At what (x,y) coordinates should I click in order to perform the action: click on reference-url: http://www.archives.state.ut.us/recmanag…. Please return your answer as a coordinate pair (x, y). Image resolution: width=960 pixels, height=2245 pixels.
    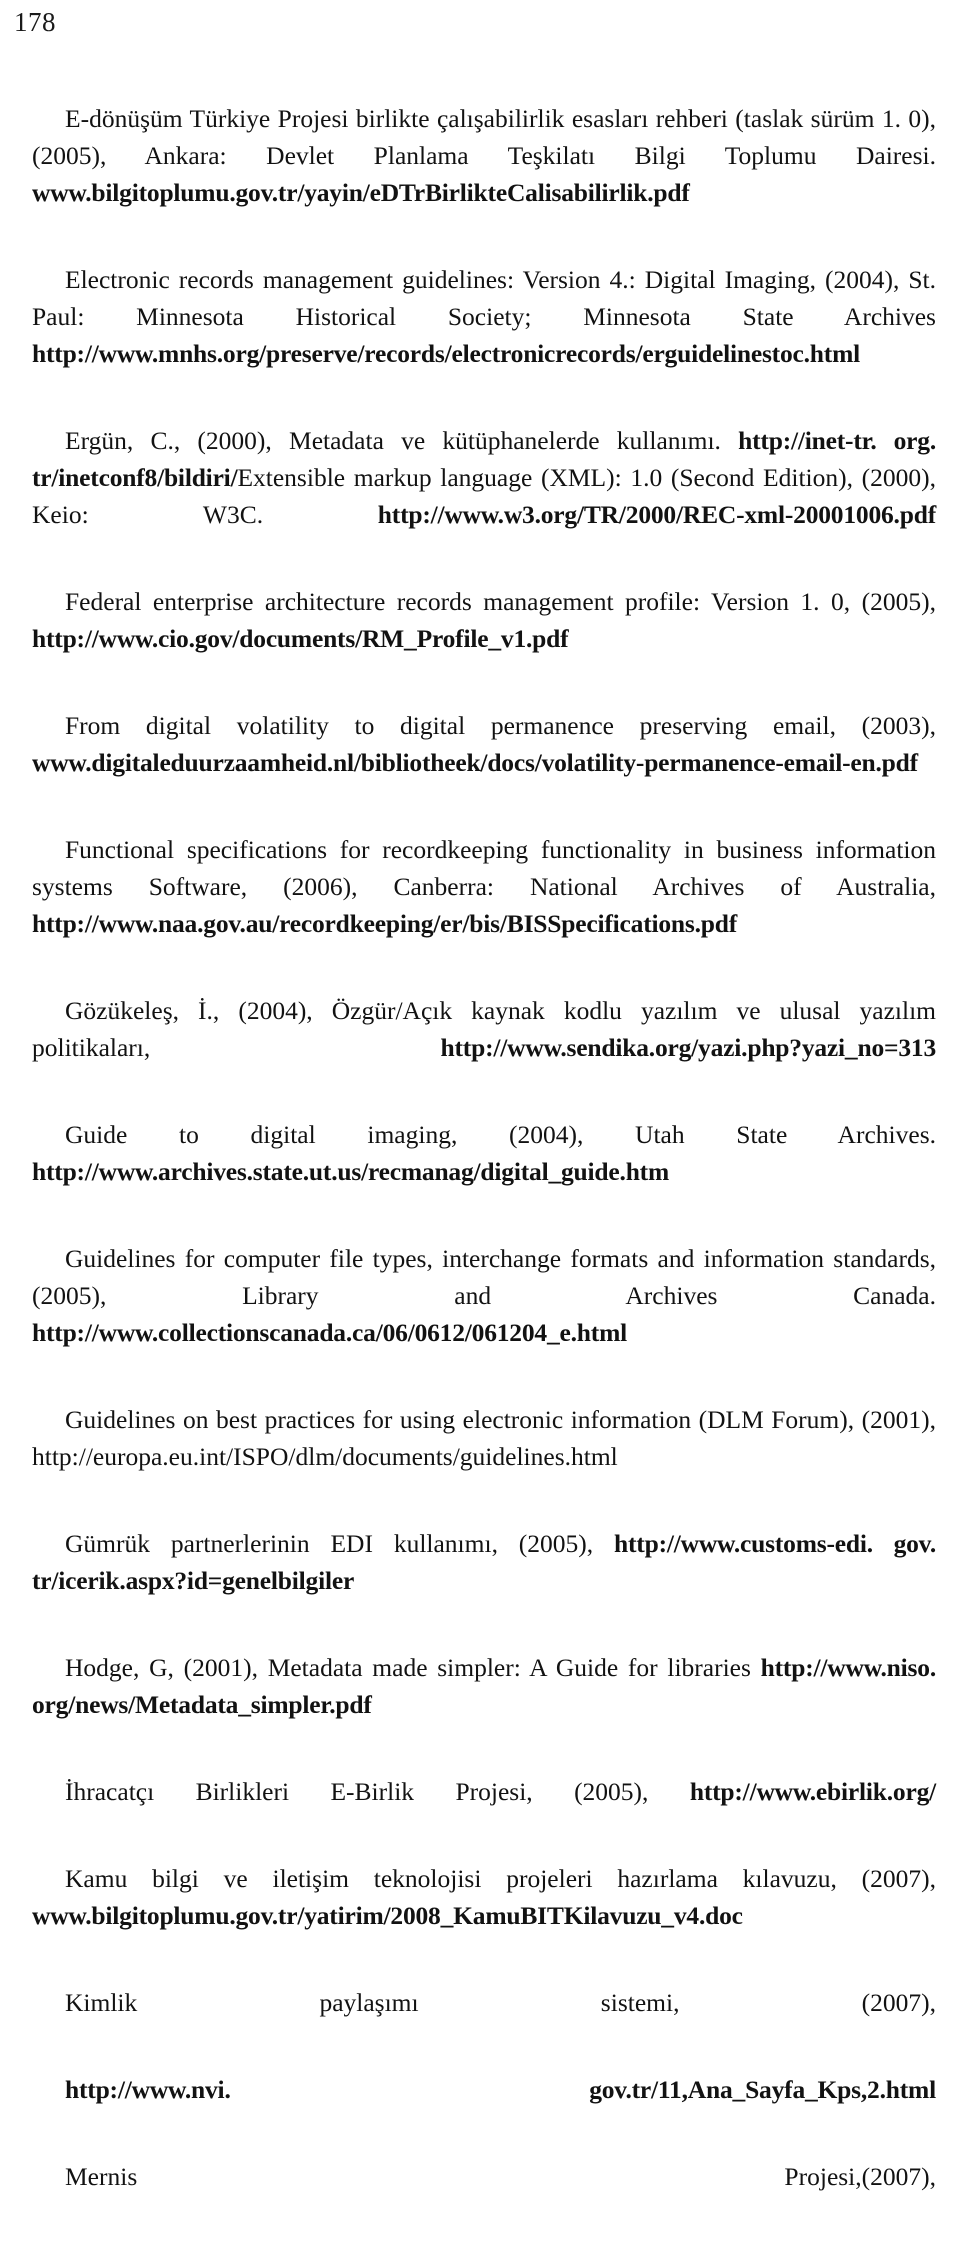
    Looking at the image, I should click on (350, 1171).